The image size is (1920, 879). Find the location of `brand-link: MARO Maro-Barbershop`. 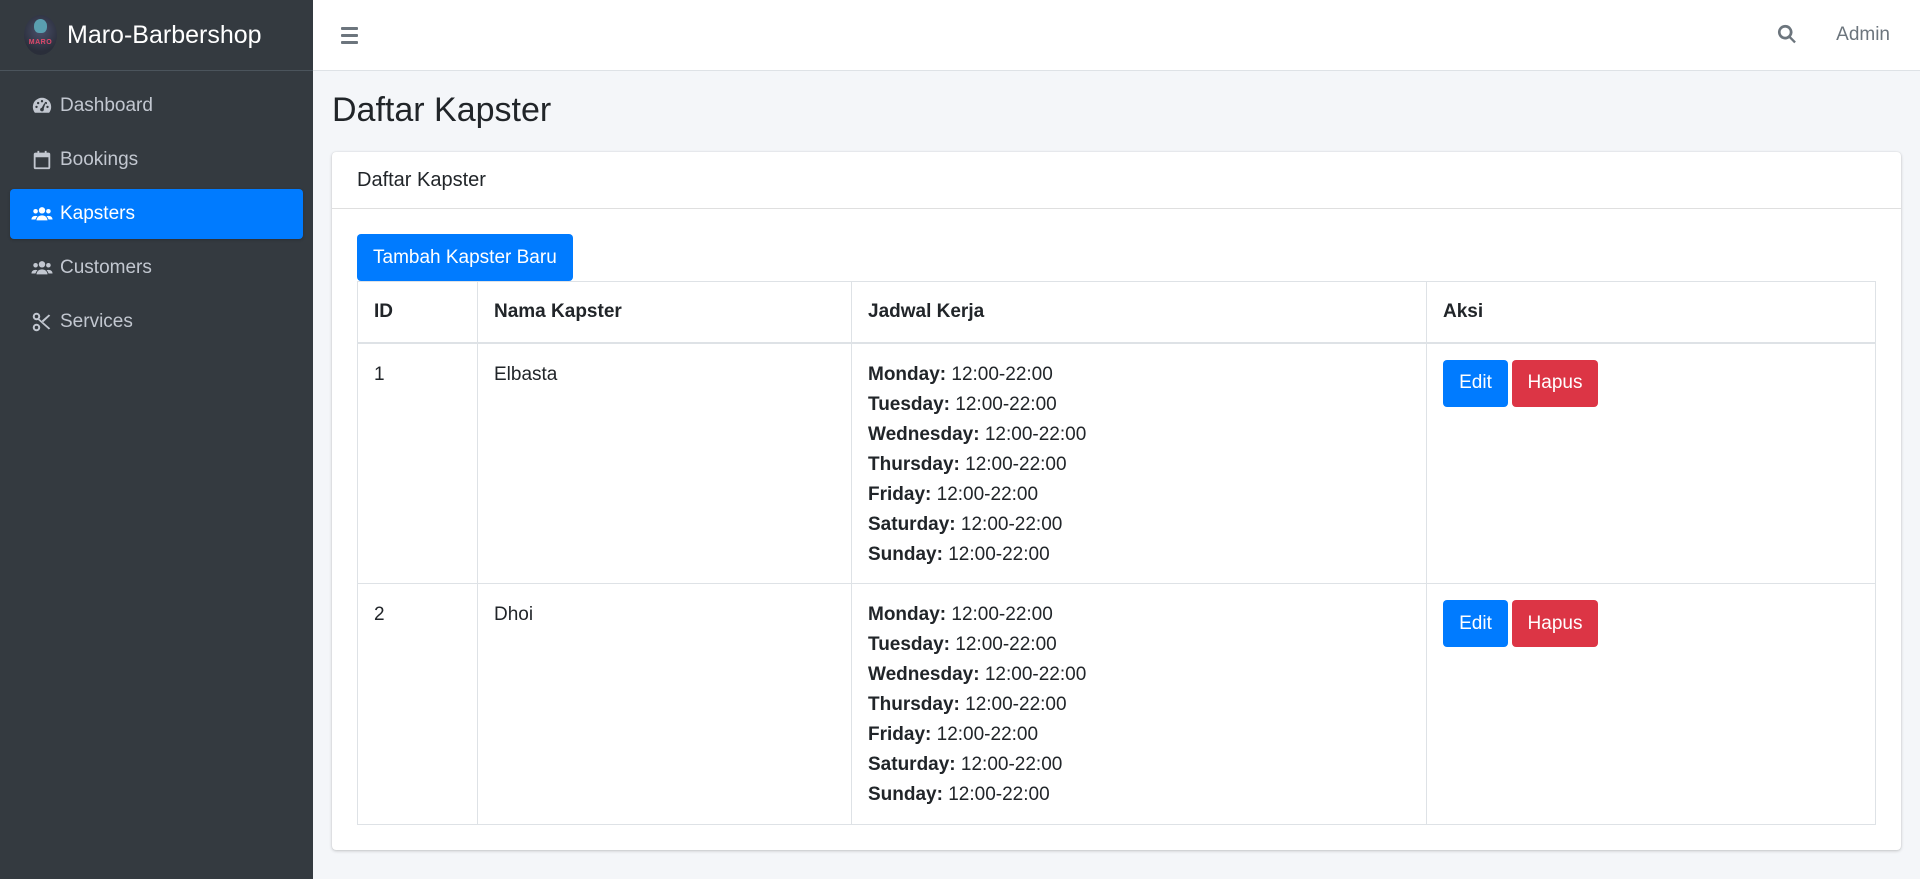

brand-link: MARO Maro-Barbershop is located at coordinates (156, 35).